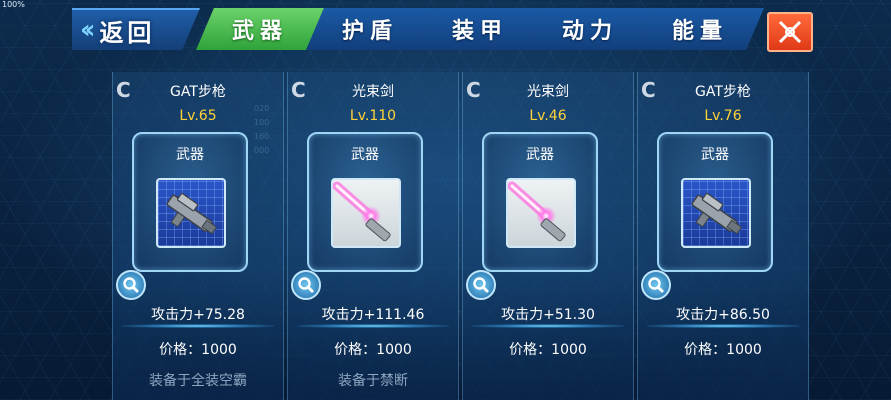 This screenshot has width=891, height=400. I want to click on equipped-status: 装备于全装空霸, so click(198, 381).